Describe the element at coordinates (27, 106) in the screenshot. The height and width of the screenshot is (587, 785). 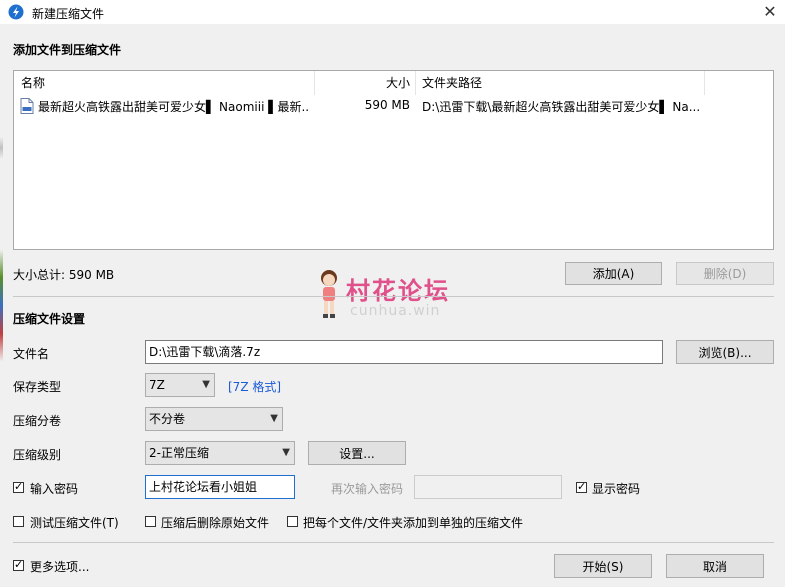
I see `archive-file-icon` at that location.